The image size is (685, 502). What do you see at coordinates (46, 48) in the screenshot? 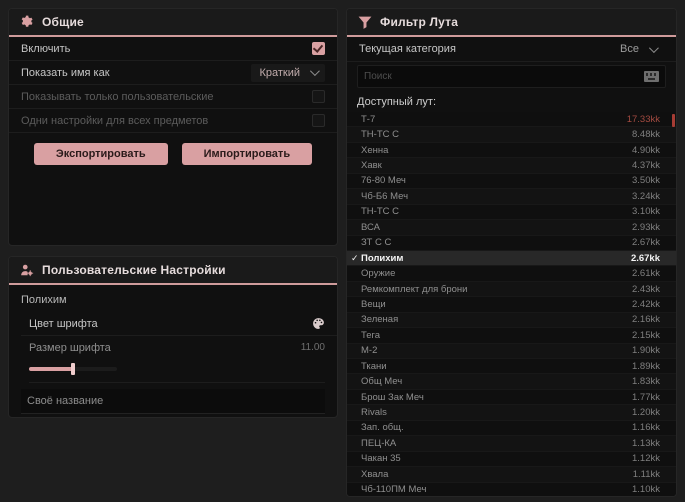
I see `setting-label: Включить` at bounding box center [46, 48].